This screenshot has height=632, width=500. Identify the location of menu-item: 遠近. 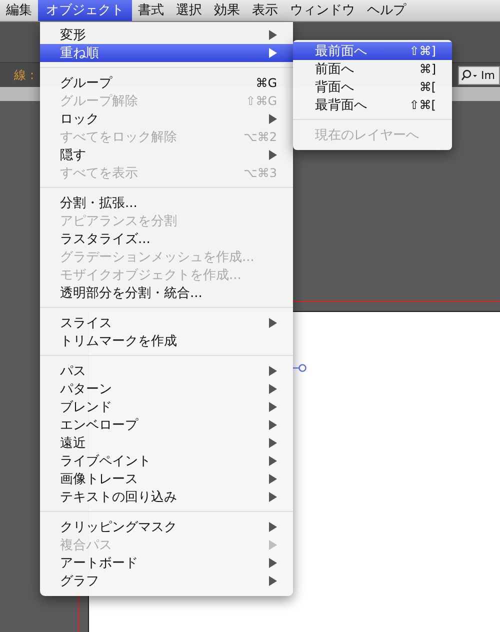
(166, 443).